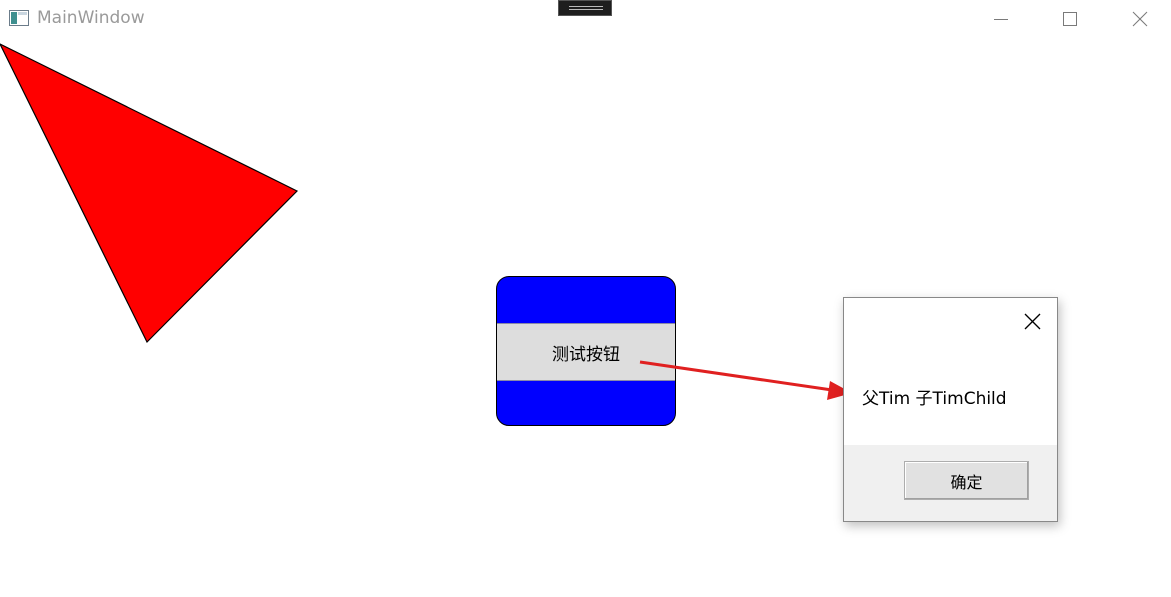 The image size is (1171, 597). I want to click on message-box-footer: 确定, so click(950, 483).